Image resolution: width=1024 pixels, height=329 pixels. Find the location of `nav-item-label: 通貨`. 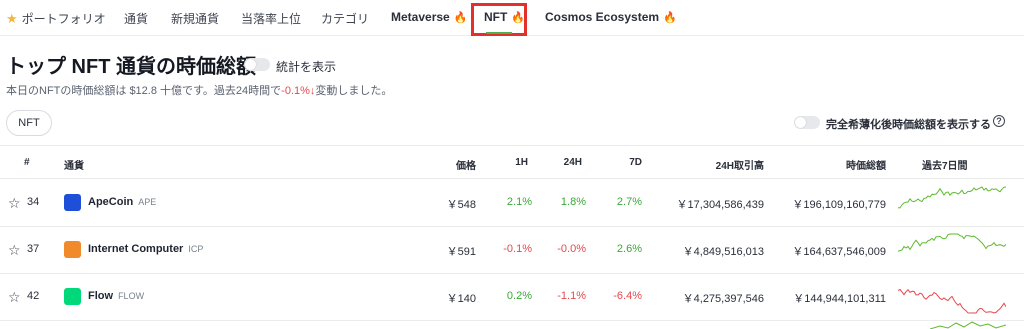

nav-item-label: 通貨 is located at coordinates (136, 19).